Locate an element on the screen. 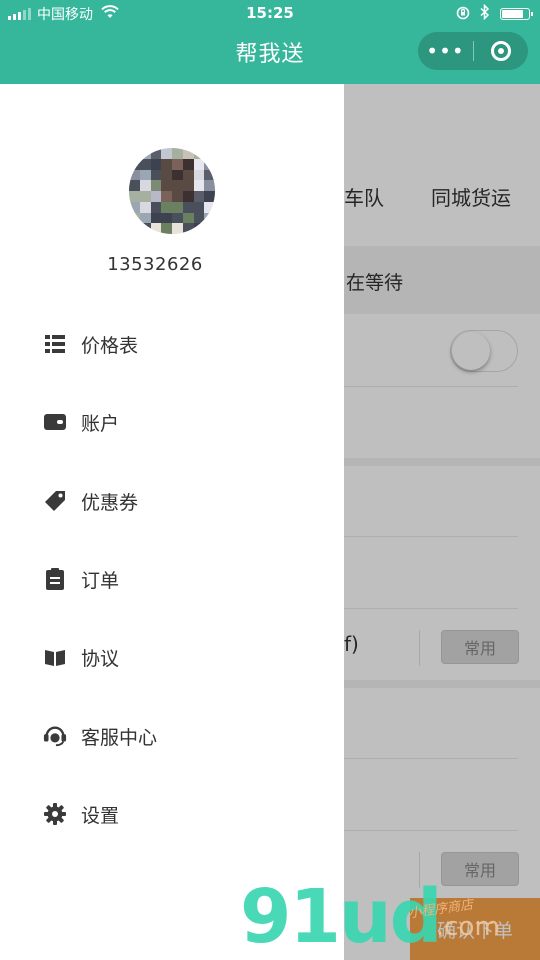 The image size is (540, 960). target-icon is located at coordinates (501, 51).